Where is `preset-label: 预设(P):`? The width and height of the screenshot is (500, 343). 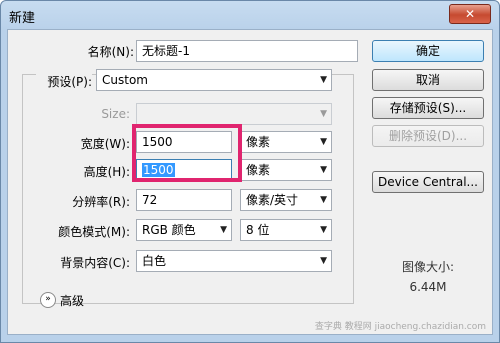 preset-label: 预设(P): is located at coordinates (64, 81).